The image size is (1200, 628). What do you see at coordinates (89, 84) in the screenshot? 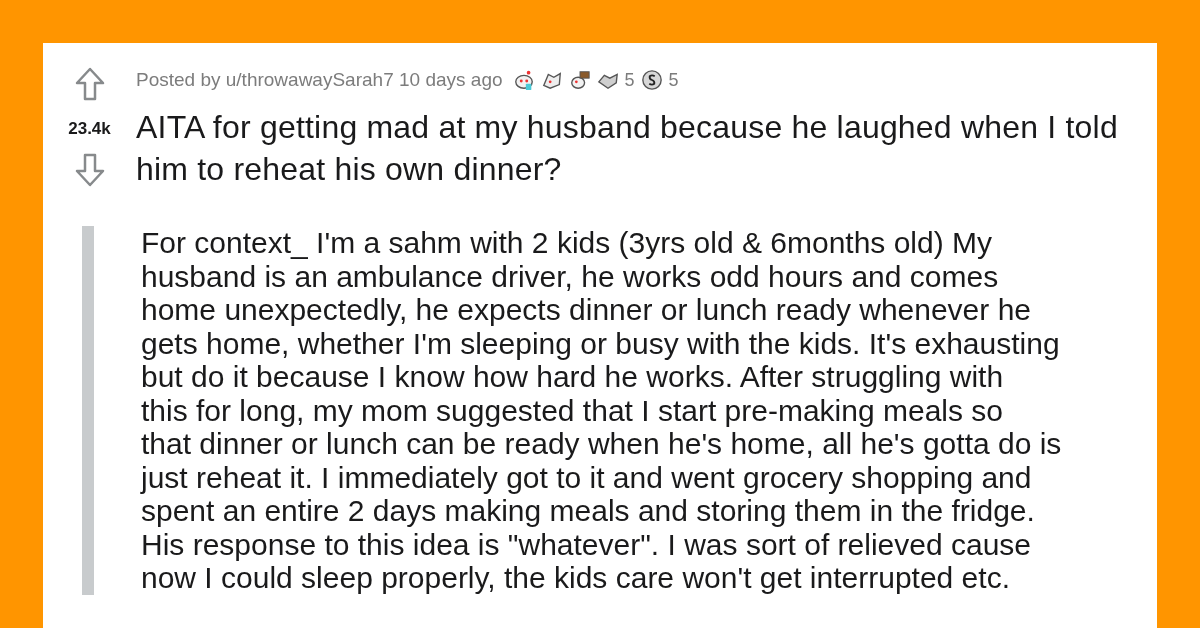
I see `upvote-arrow-icon` at bounding box center [89, 84].